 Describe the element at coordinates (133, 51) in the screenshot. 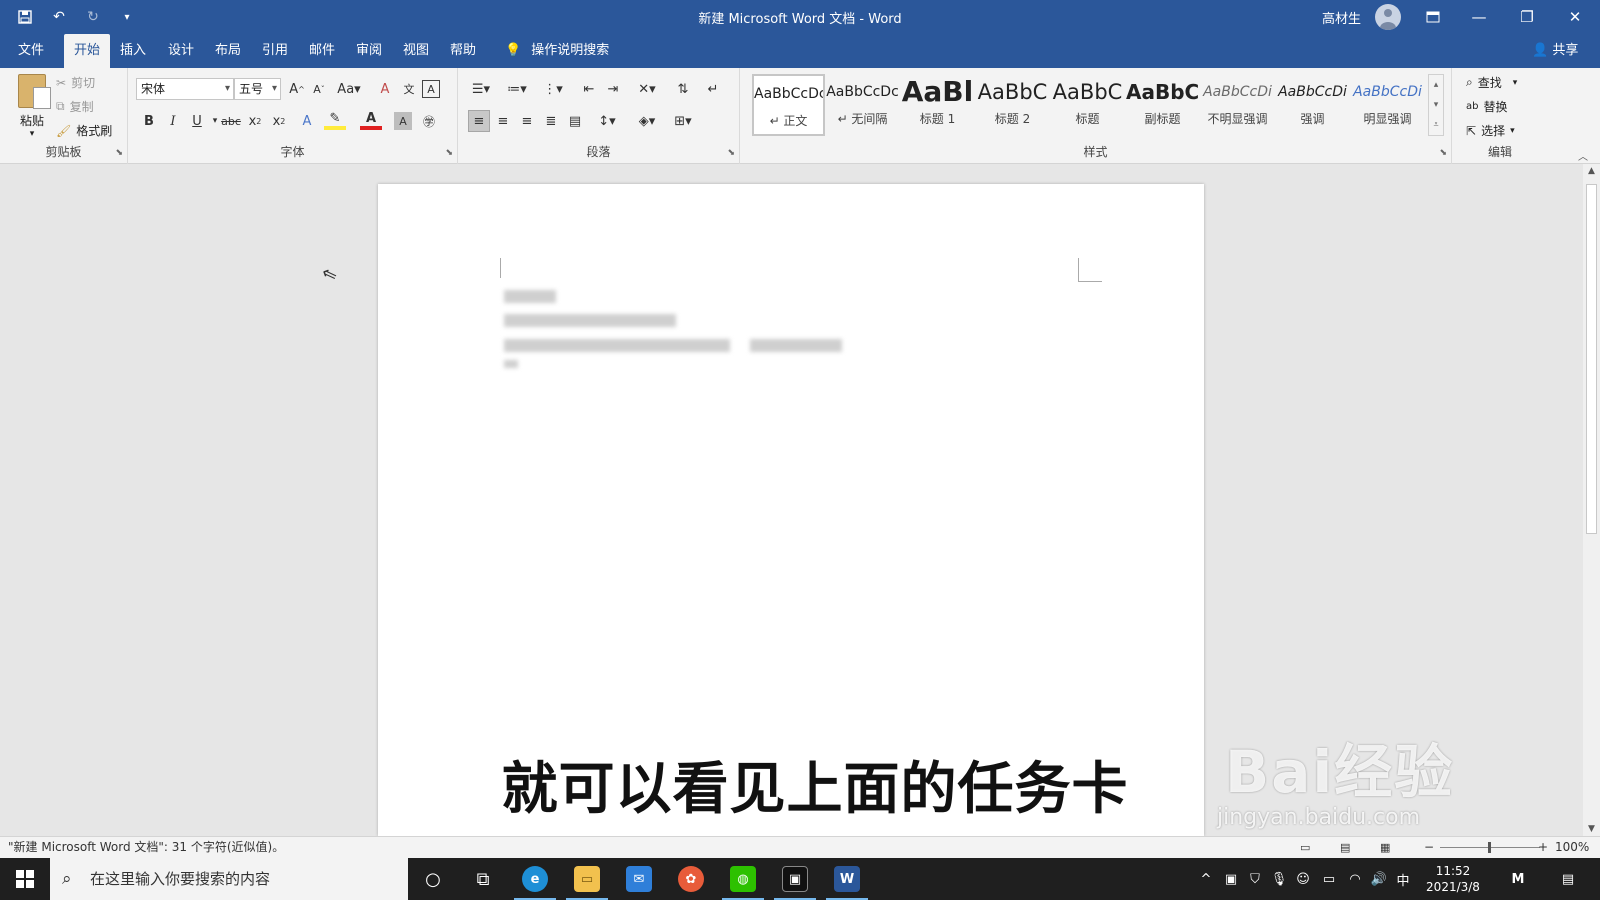

I see `tab-insert: 插入` at that location.